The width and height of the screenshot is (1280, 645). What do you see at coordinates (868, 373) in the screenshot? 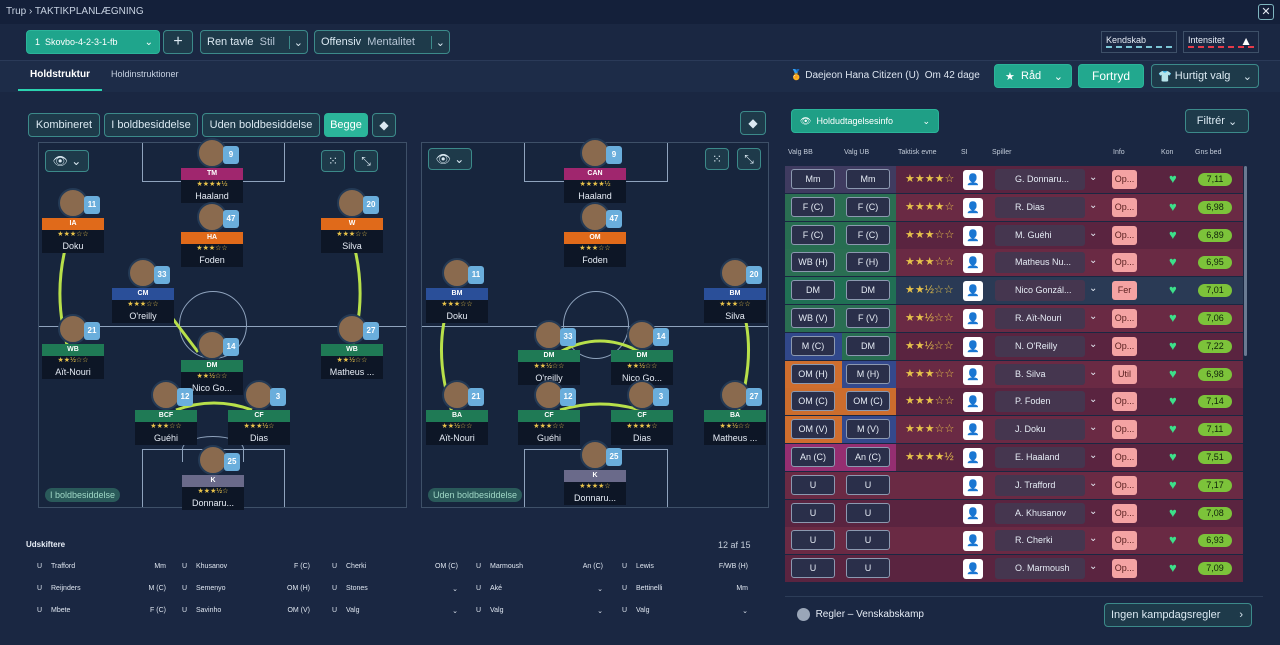
I see `ub-role-chip: M (H)` at bounding box center [868, 373].